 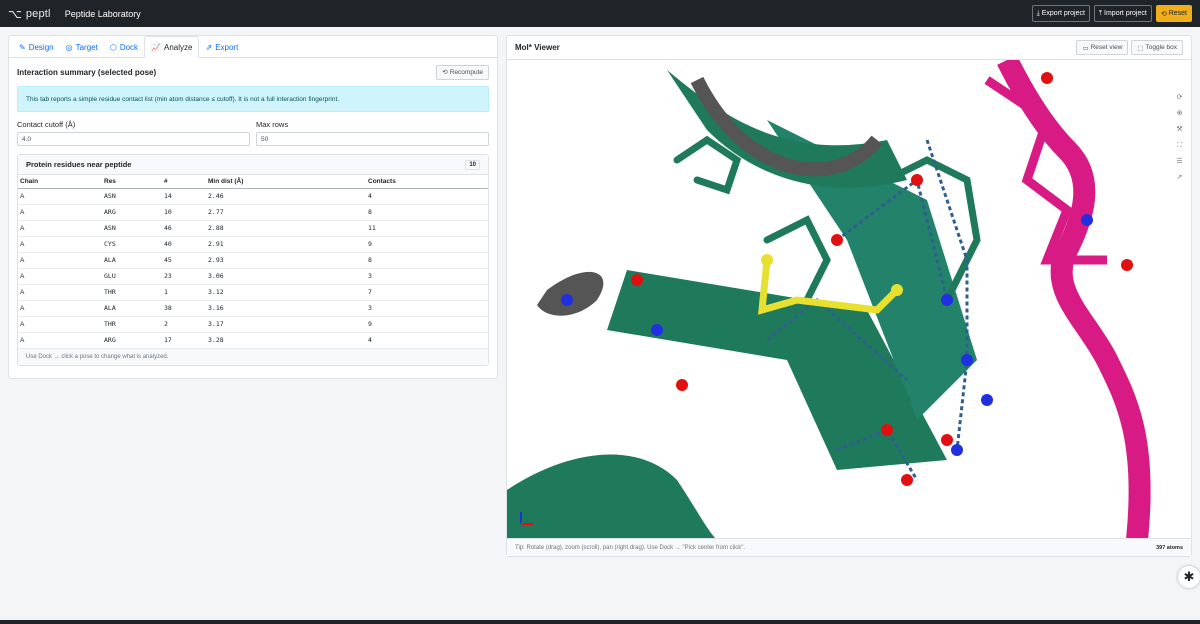 What do you see at coordinates (1179, 129) in the screenshot?
I see `wrench-icon: ⚒` at bounding box center [1179, 129].